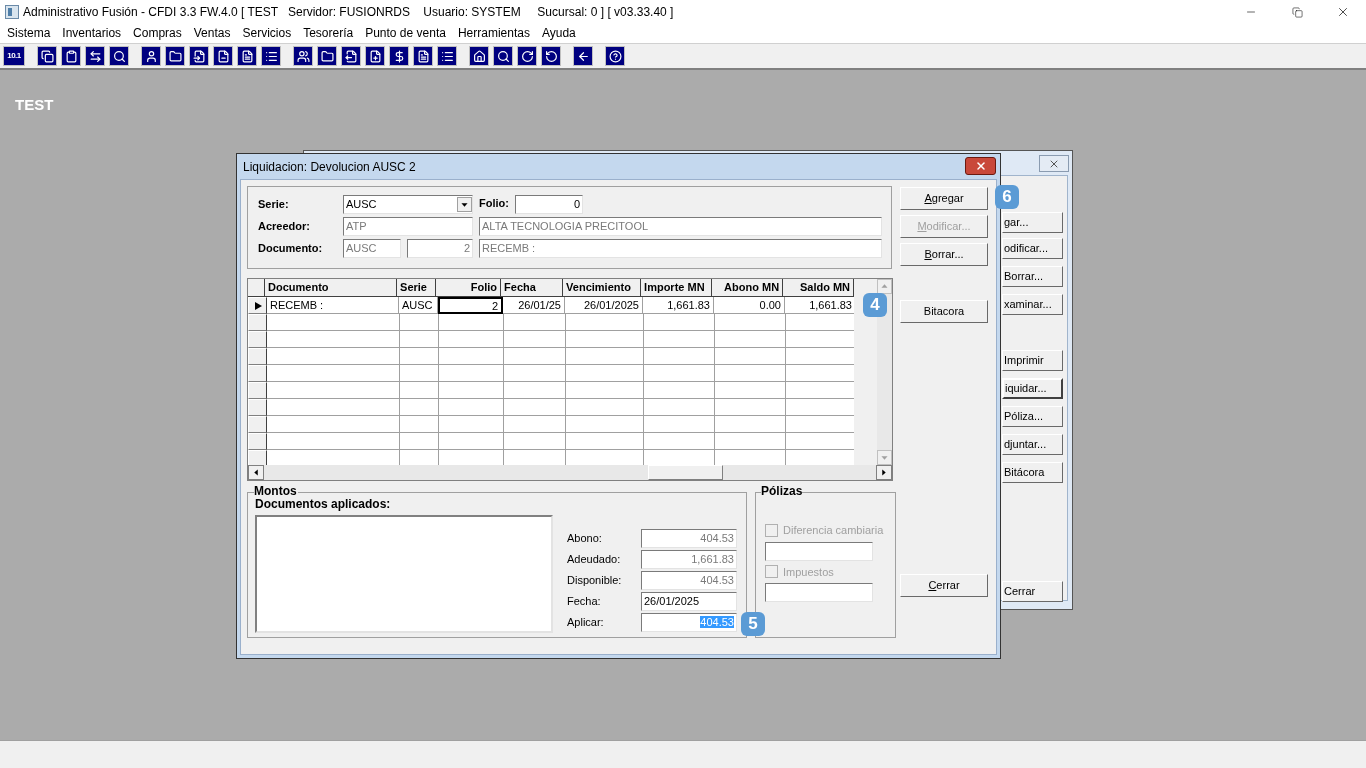 The height and width of the screenshot is (768, 1366). What do you see at coordinates (833, 530) in the screenshot?
I see `checkbox-label: Diferencia cambiaria` at bounding box center [833, 530].